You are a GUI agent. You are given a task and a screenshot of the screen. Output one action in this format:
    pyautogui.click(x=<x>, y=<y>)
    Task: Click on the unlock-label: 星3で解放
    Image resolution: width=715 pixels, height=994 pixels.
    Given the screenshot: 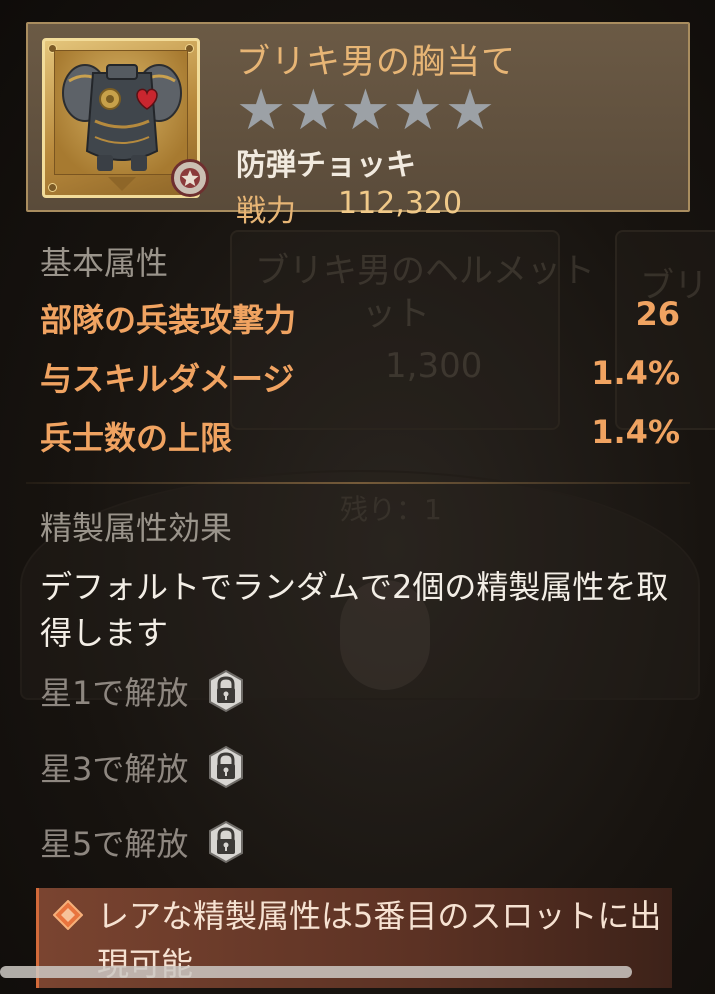 What is the action you would take?
    pyautogui.click(x=114, y=769)
    